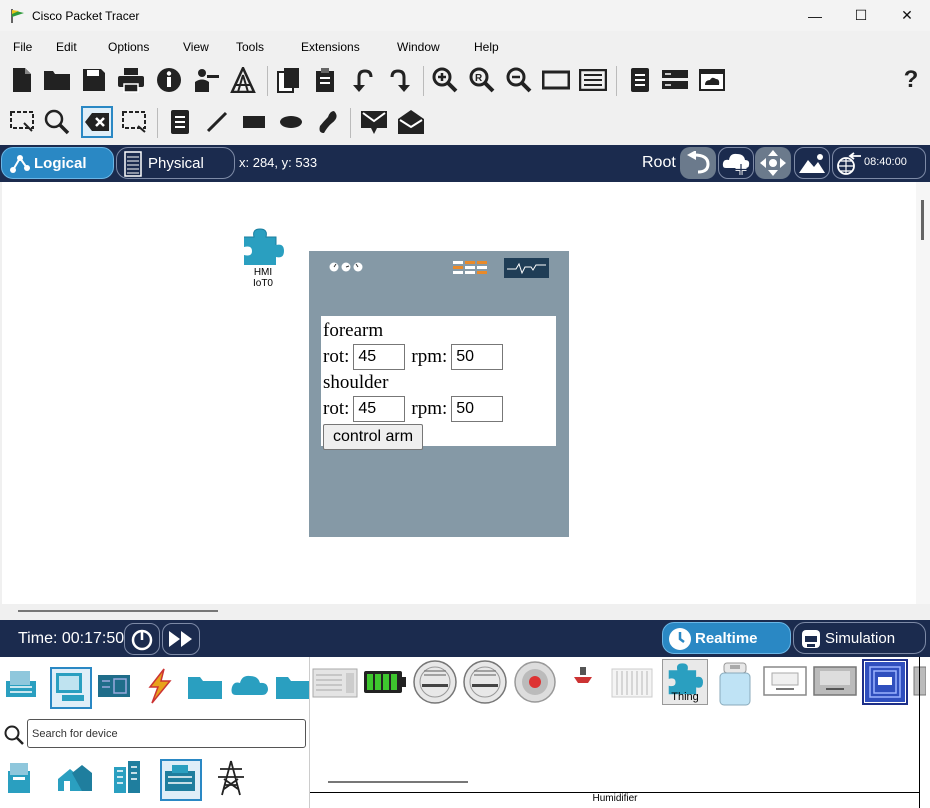 This screenshot has height=808, width=930. What do you see at coordinates (57, 80) in the screenshot?
I see `open-folder-icon` at bounding box center [57, 80].